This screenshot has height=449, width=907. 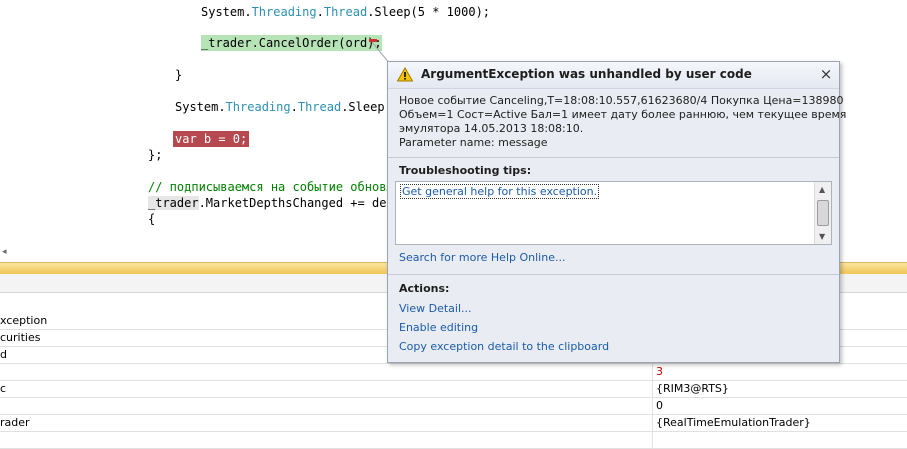 What do you see at coordinates (287, 107) in the screenshot?
I see `code-line-sleep: System.Threading.Thread.Sleep(1` at bounding box center [287, 107].